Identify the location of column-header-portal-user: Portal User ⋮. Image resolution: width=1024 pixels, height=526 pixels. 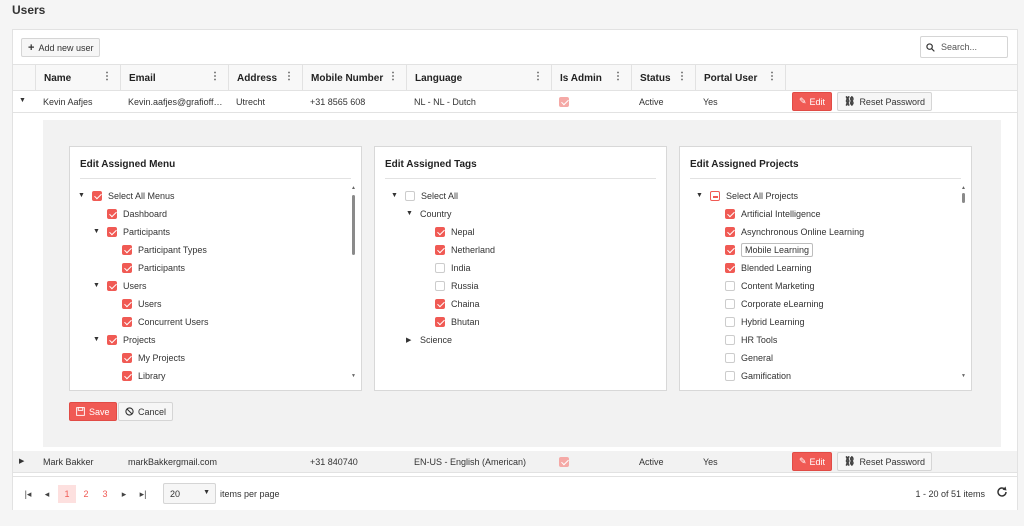
(740, 78).